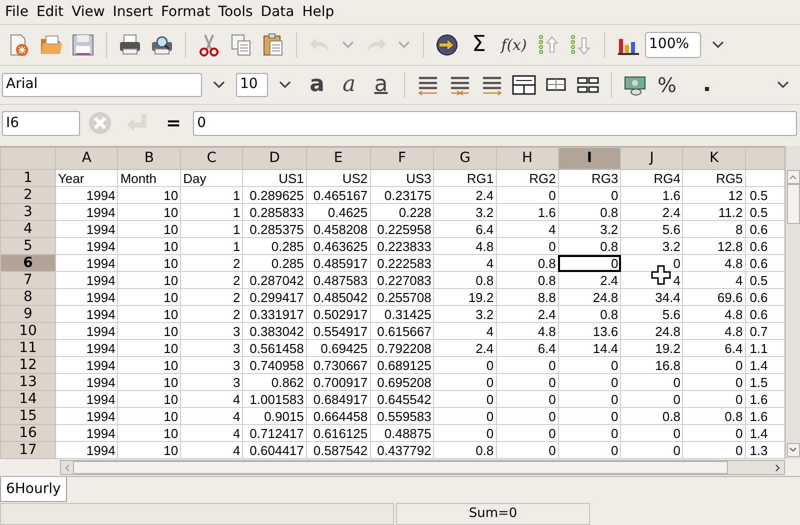  Describe the element at coordinates (28, 229) in the screenshot. I see `row-header: 4` at that location.